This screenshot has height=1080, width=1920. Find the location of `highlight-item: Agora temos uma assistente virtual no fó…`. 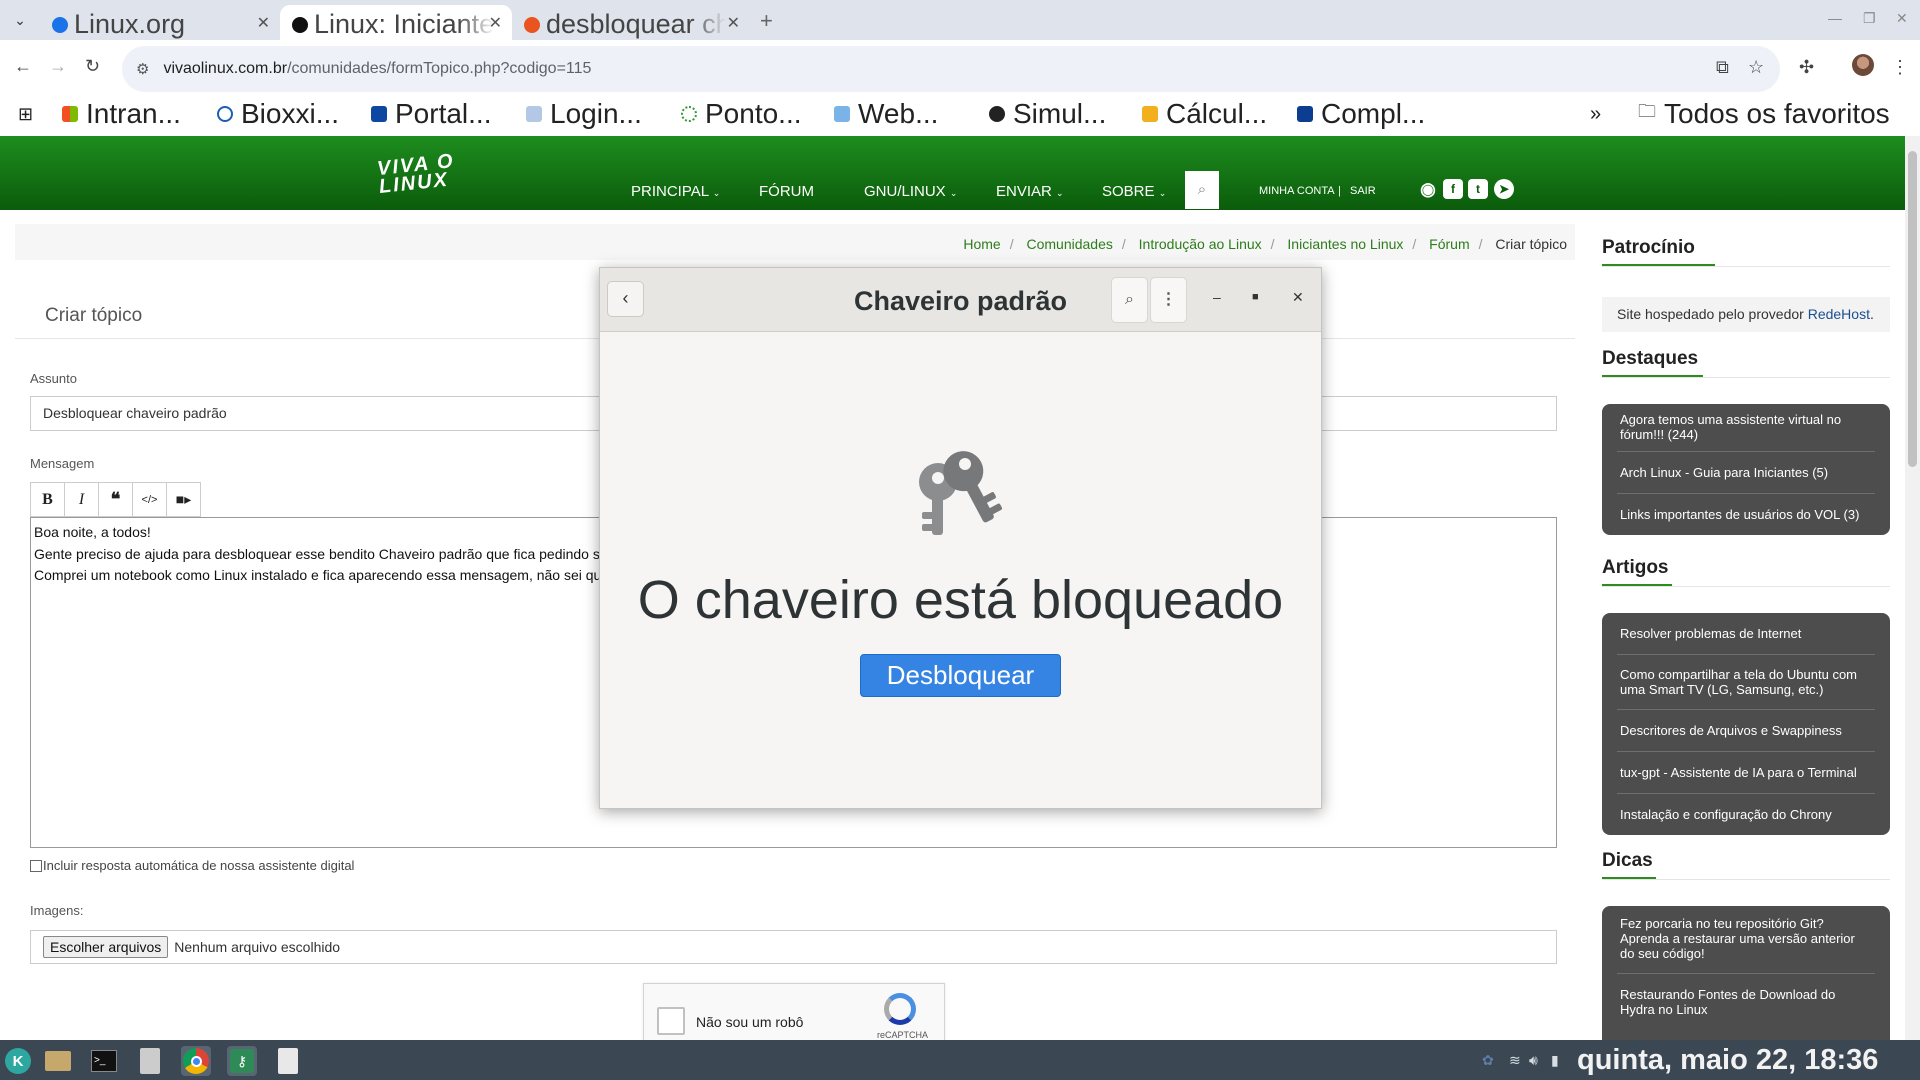

highlight-item: Agora temos uma assistente virtual no fó… is located at coordinates (1746, 428).